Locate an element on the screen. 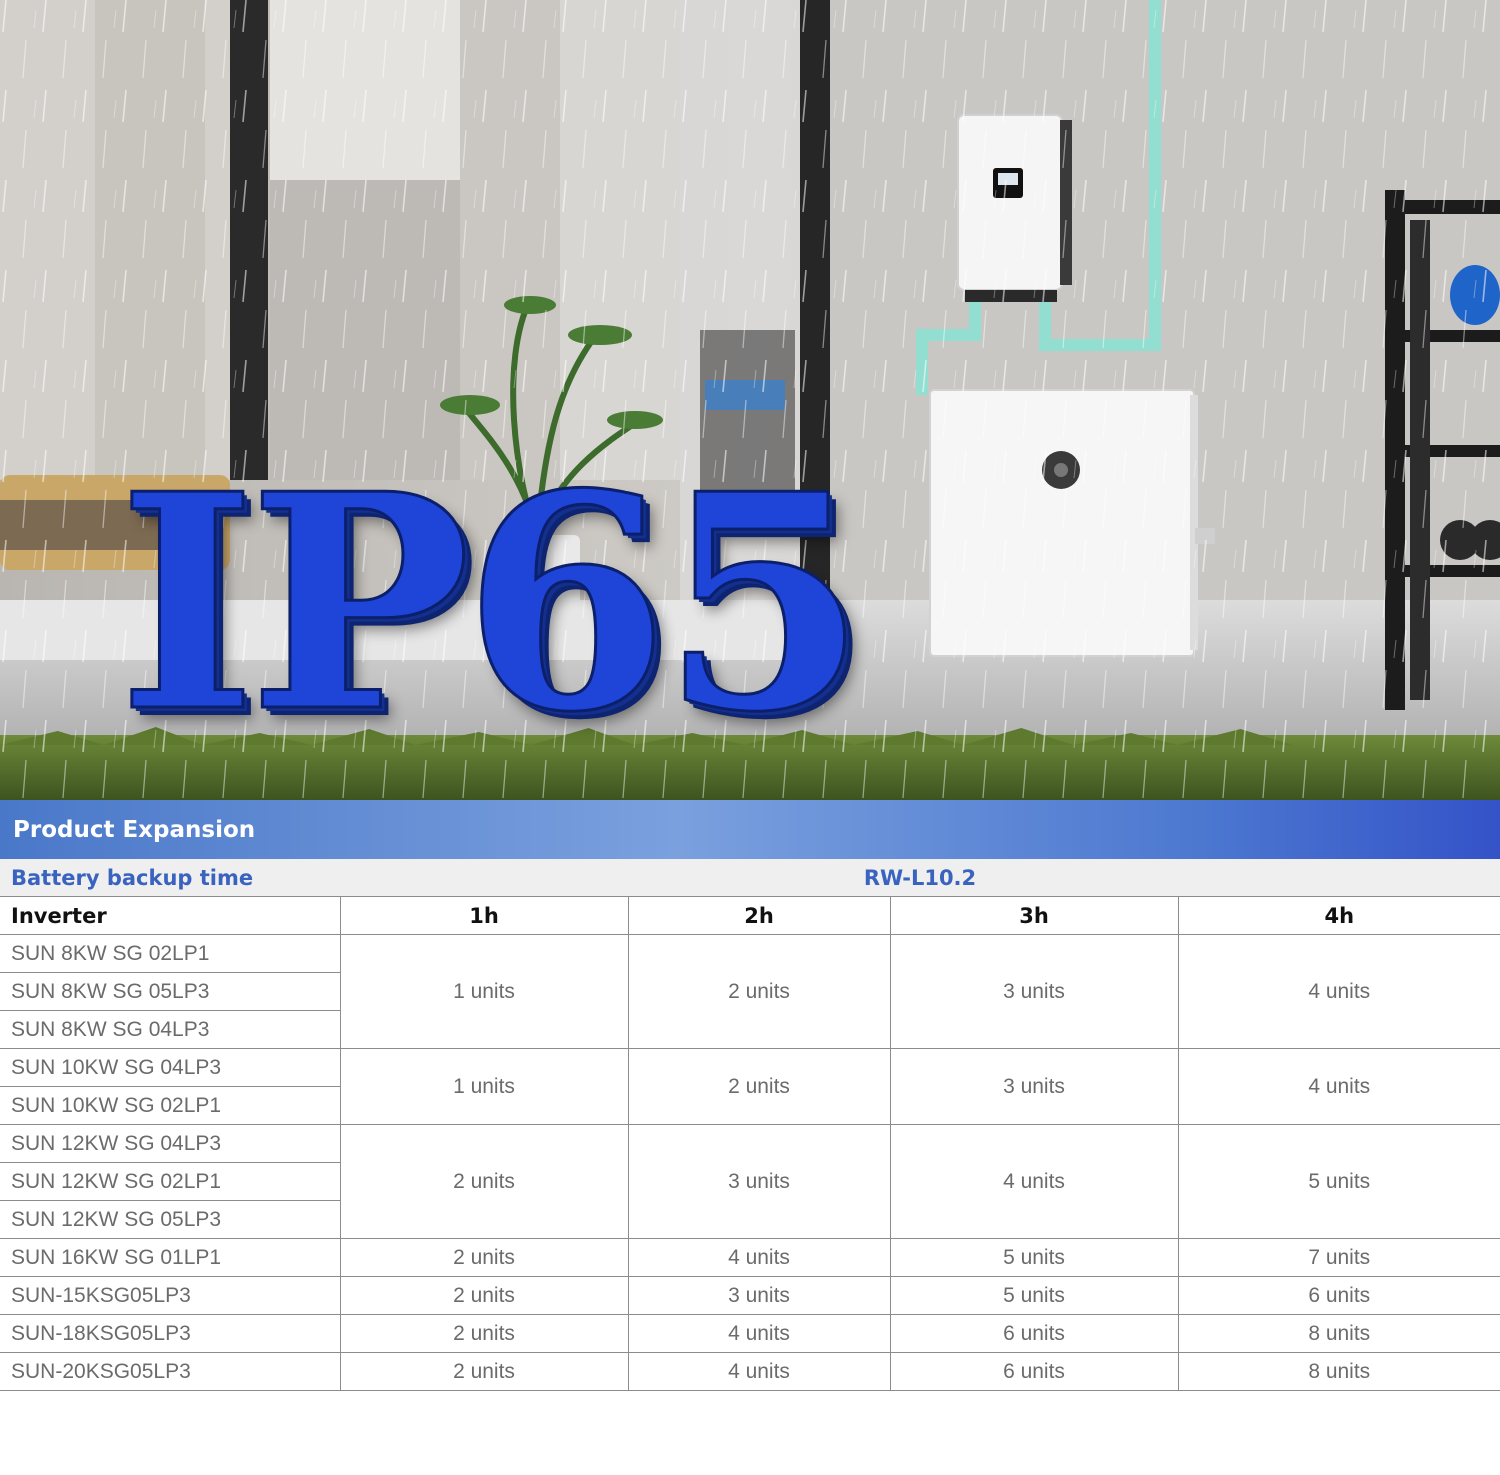 This screenshot has height=1475, width=1500. duration-header: 2h is located at coordinates (759, 915).